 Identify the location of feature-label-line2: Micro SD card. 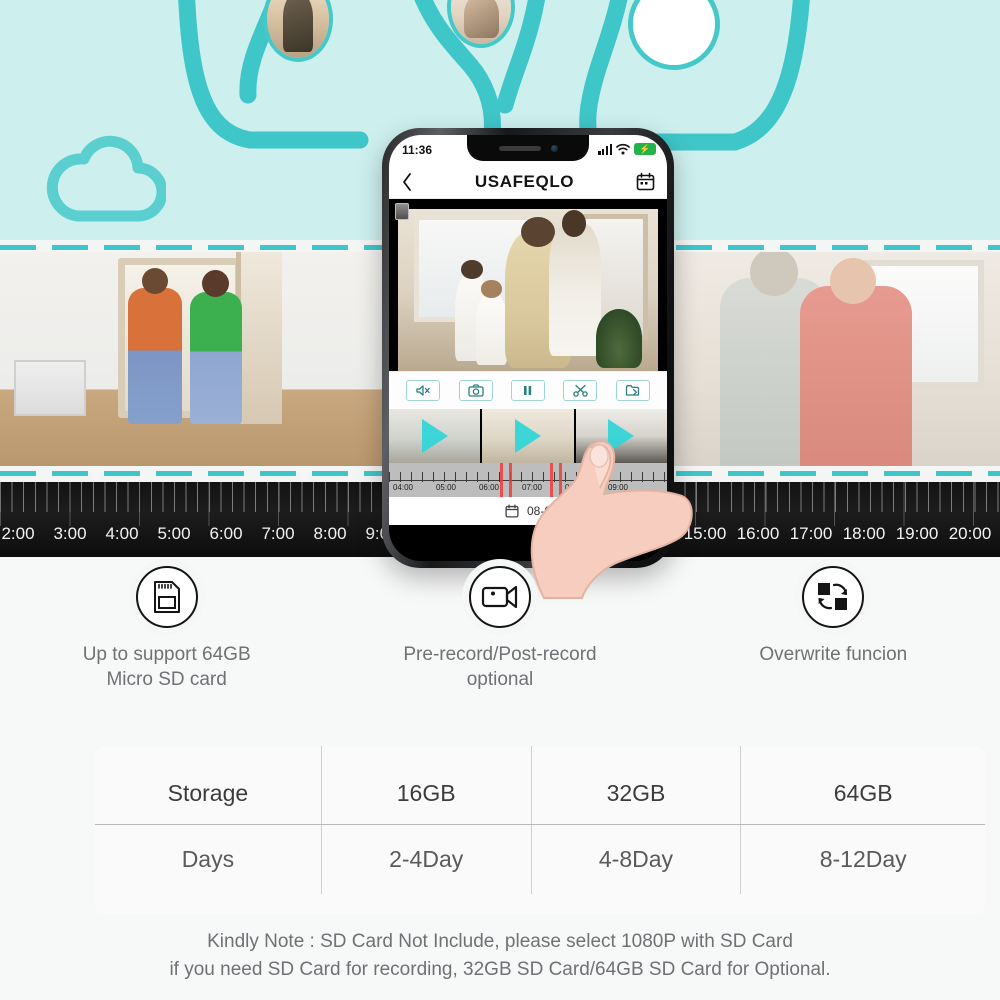
(166, 680).